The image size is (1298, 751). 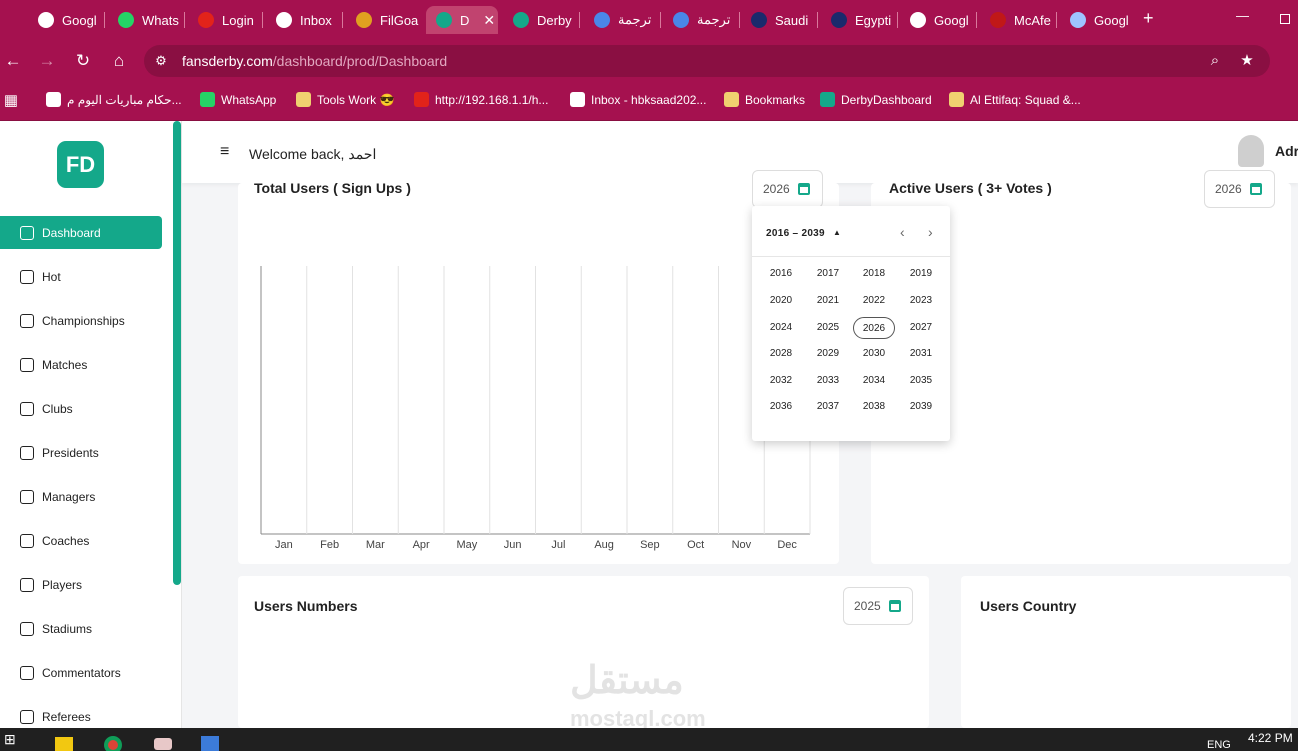 I want to click on browser-tab: D ✕, so click(x=462, y=20).